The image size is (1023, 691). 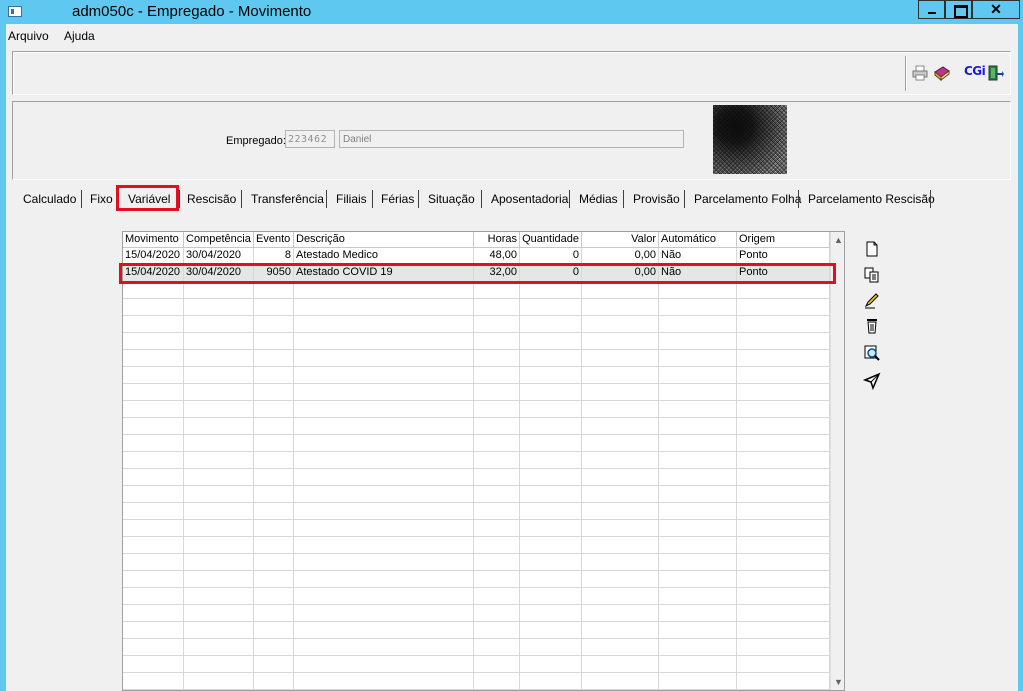 I want to click on menu-arquivo: Arquivo, so click(x=28, y=36).